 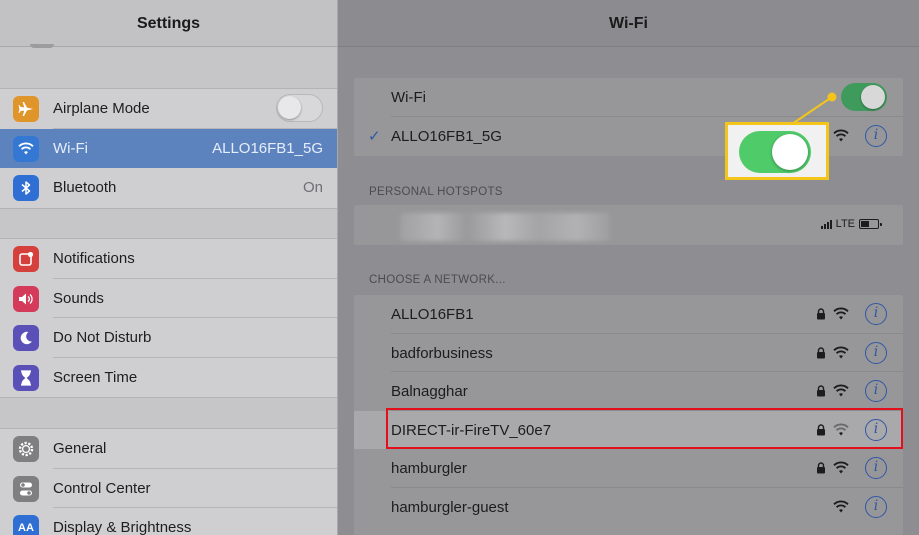 What do you see at coordinates (429, 468) in the screenshot?
I see `network-name: hamburgler` at bounding box center [429, 468].